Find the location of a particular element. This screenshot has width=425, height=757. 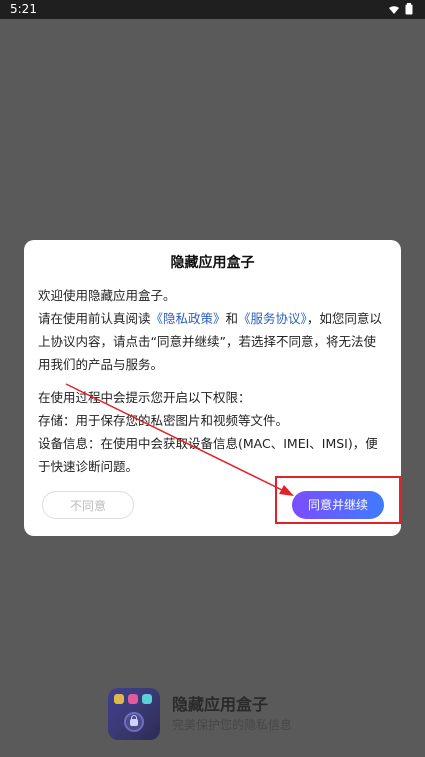

service-agreement-link: 《服务协议》 is located at coordinates (272, 318).